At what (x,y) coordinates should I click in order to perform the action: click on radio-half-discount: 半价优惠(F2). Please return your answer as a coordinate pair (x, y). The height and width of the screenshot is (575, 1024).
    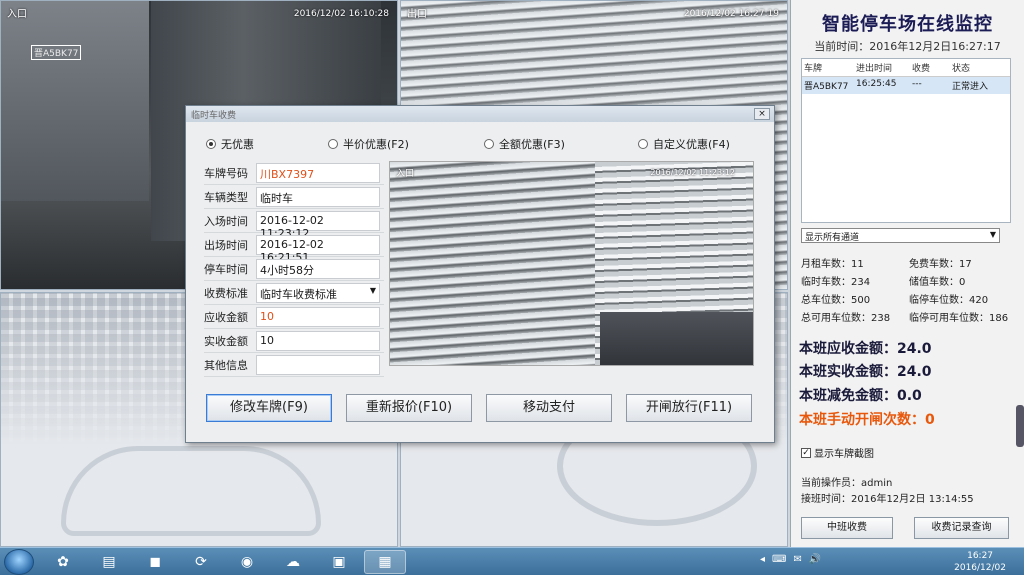
    Looking at the image, I should click on (406, 144).